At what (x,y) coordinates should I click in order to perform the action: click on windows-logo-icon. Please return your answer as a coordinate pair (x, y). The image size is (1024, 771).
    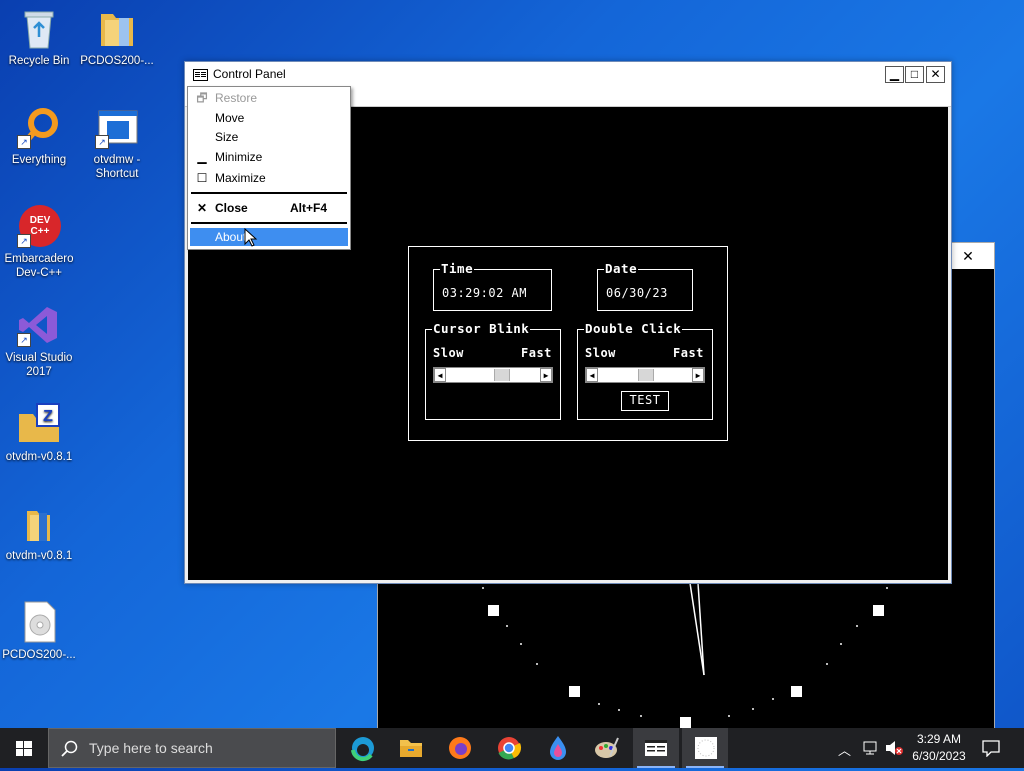
    Looking at the image, I should click on (24, 748).